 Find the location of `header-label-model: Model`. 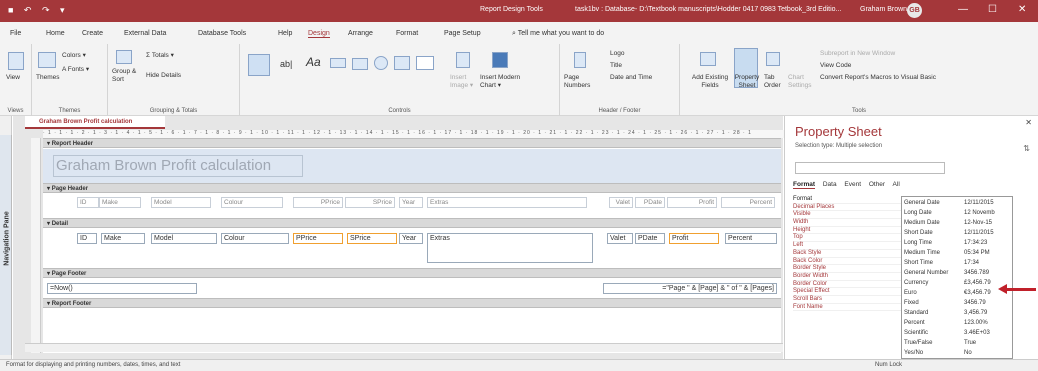

header-label-model: Model is located at coordinates (181, 202).